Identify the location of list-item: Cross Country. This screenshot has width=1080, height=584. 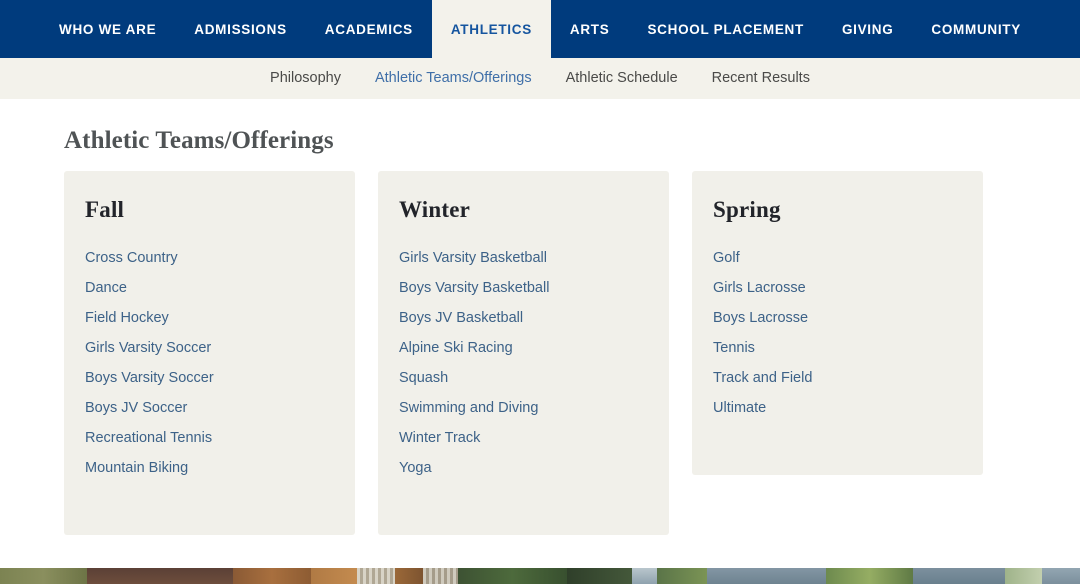
(209, 258).